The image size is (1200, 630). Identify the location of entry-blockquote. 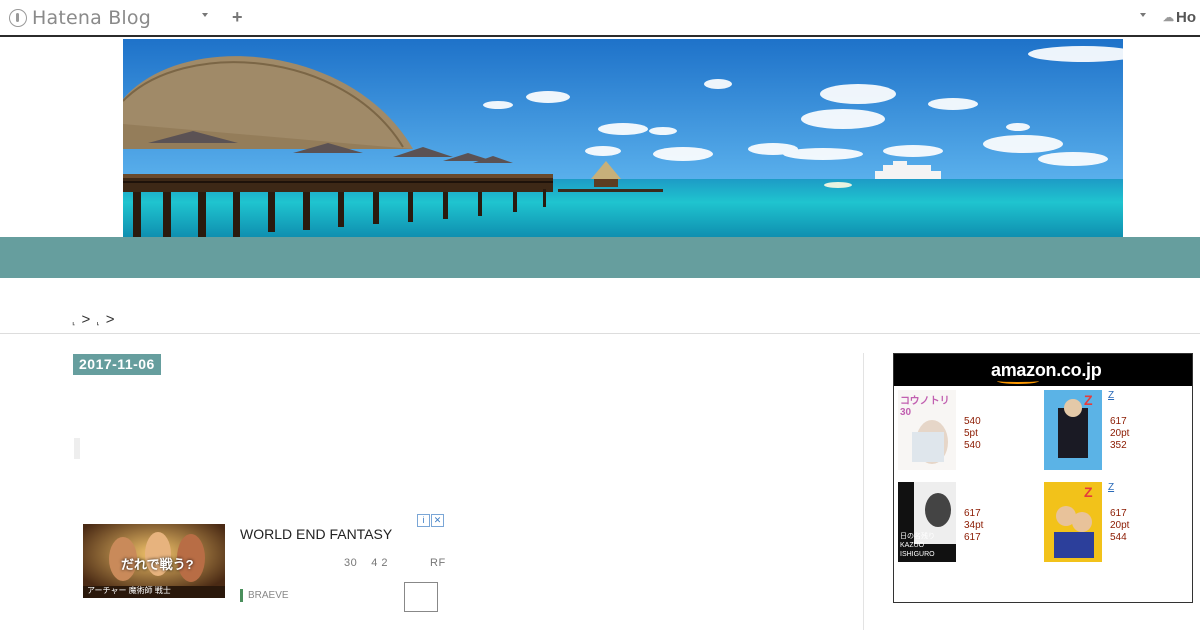
(77, 448).